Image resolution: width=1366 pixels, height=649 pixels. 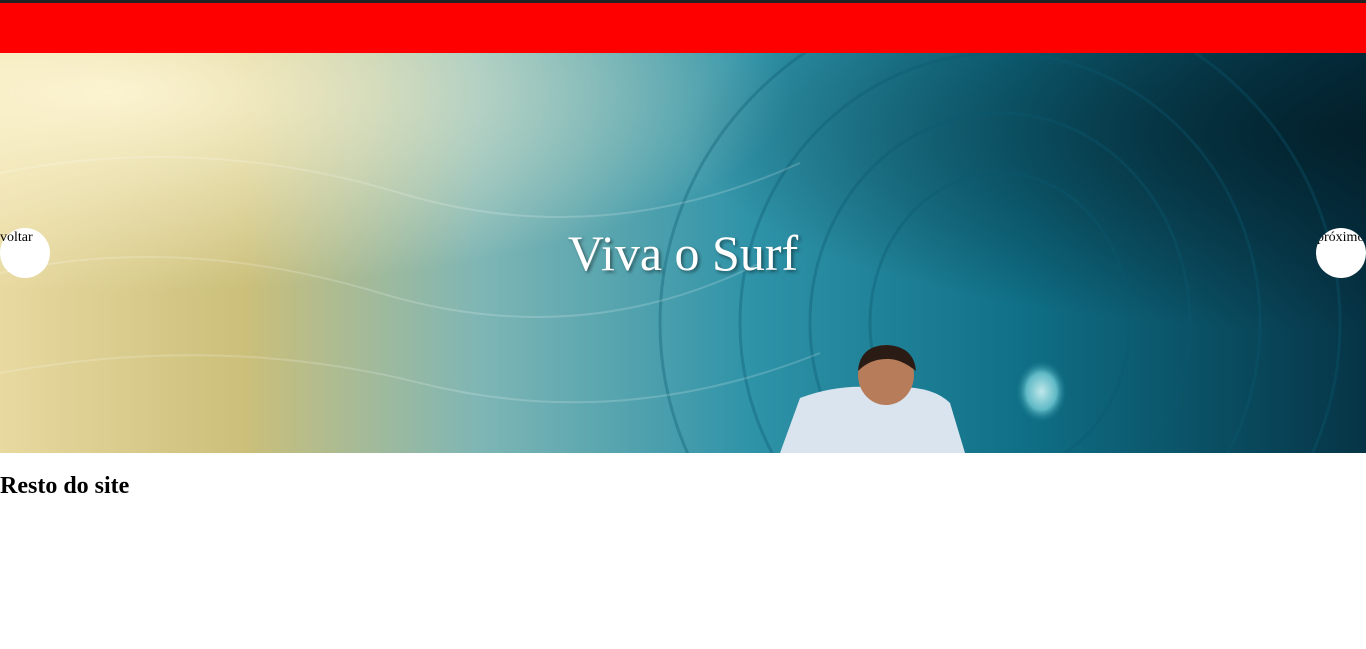 I want to click on top-header-bar, so click(x=683, y=28).